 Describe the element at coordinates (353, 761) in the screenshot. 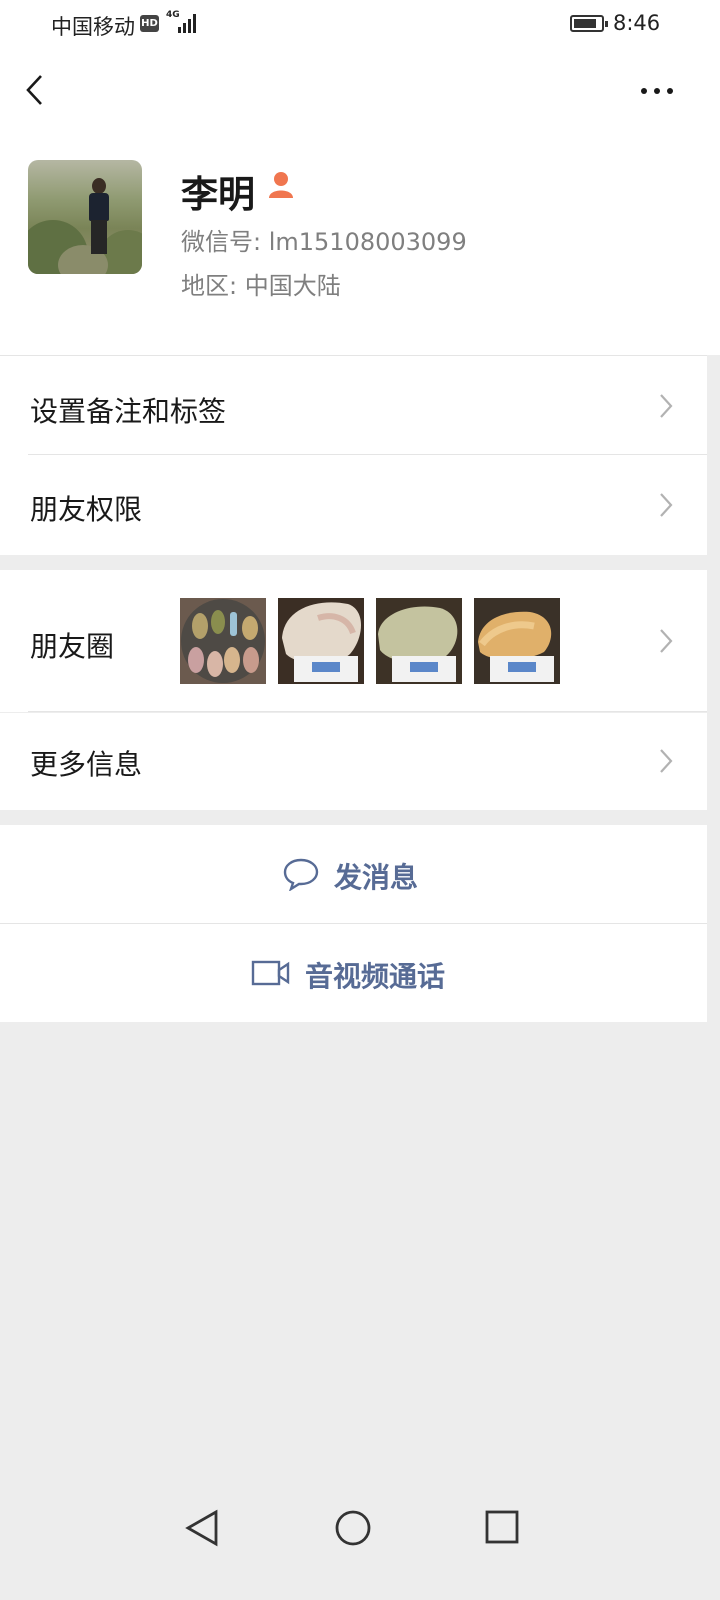

I see `more-info-row: 更多信息` at that location.